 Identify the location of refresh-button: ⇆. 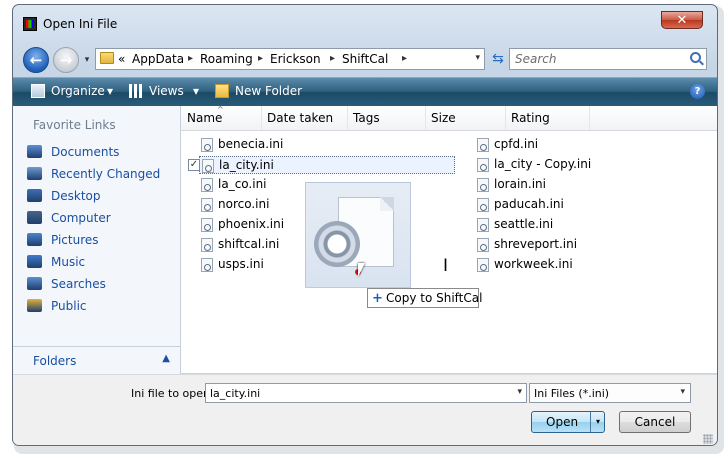
(498, 59).